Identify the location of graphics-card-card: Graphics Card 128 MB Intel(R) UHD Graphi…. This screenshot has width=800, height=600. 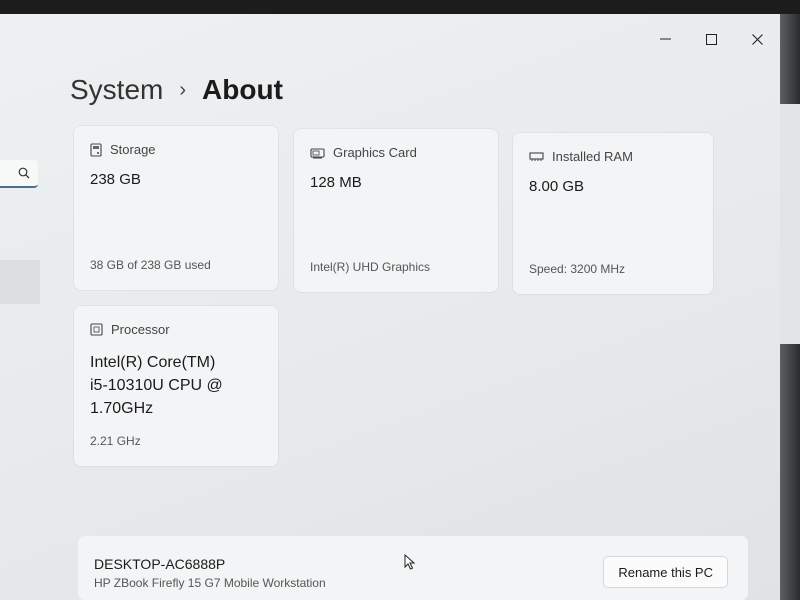
(396, 210).